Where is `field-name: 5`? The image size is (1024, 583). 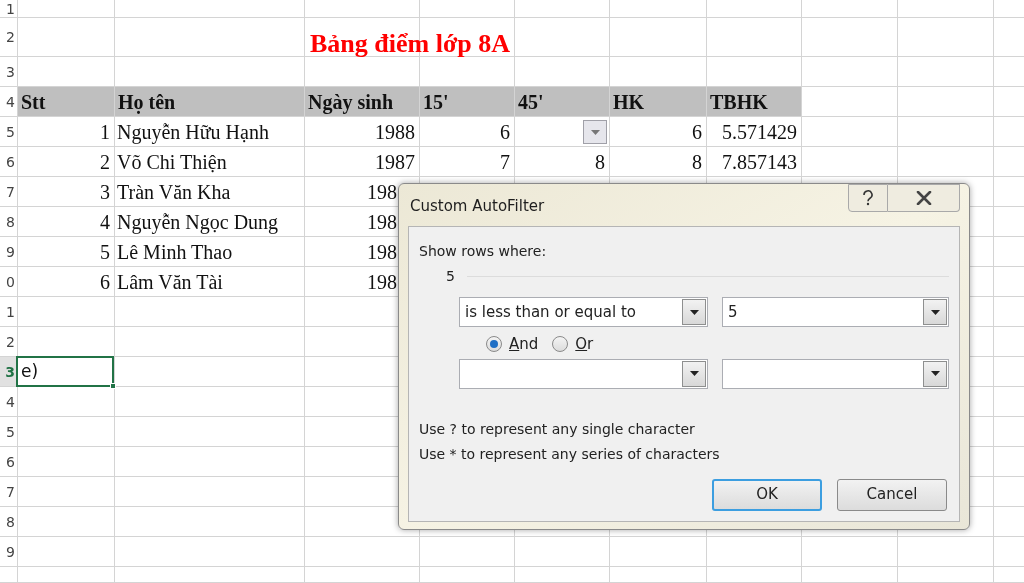
field-name: 5 is located at coordinates (450, 276).